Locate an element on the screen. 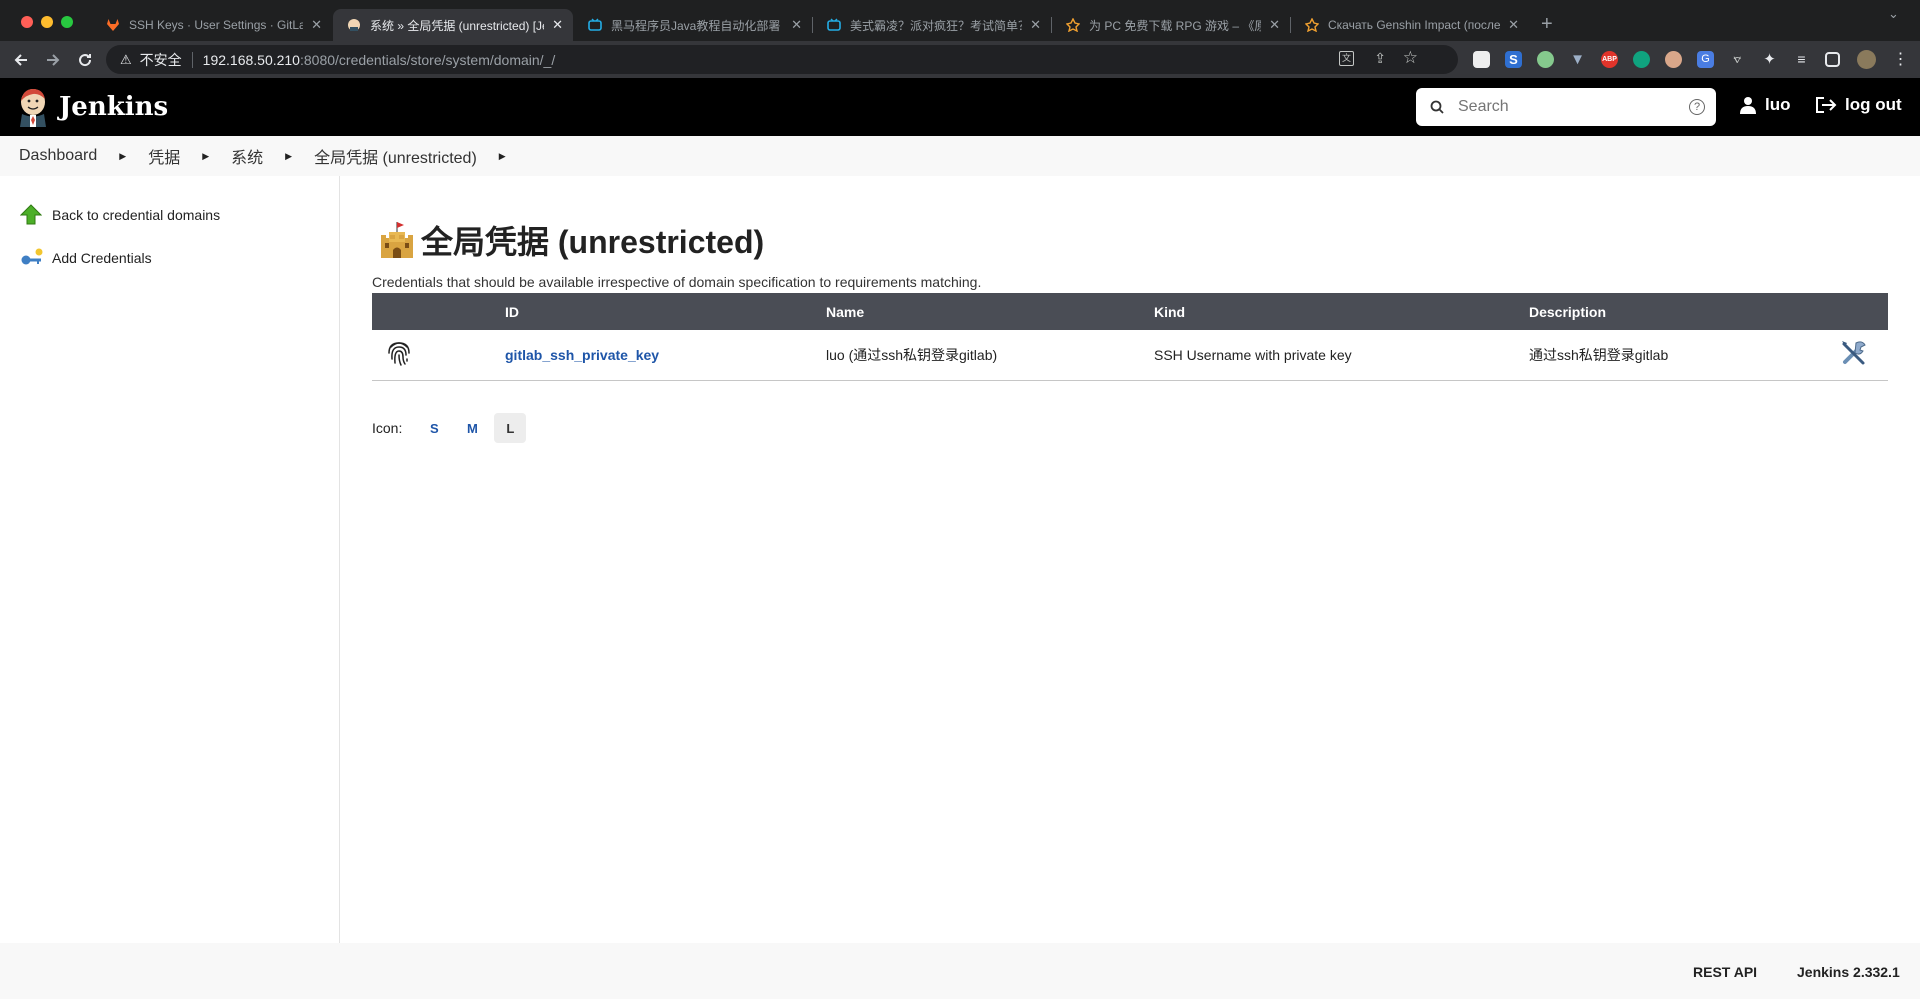  icon-size-label: Icon: is located at coordinates (387, 428).